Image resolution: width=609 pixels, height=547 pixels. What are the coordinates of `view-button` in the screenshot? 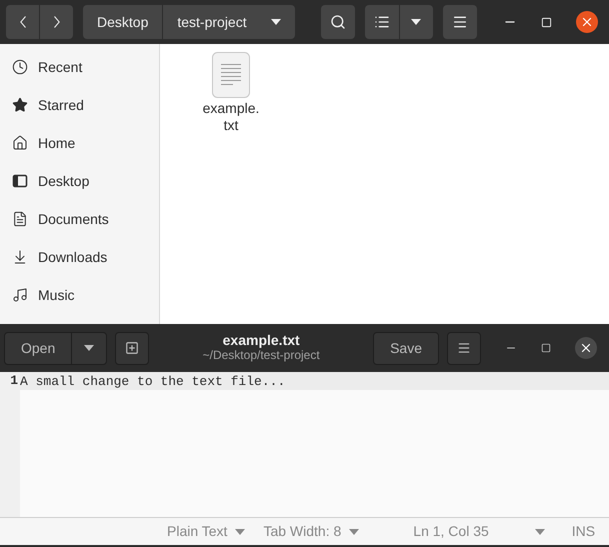 It's located at (381, 22).